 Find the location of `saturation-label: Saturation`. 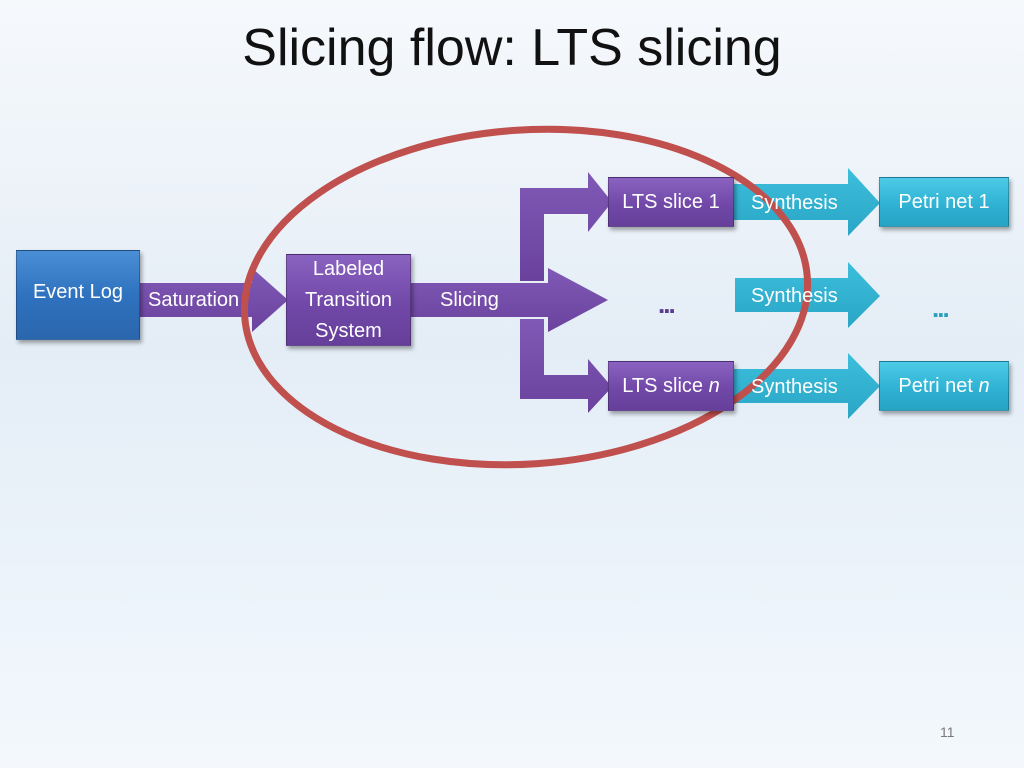

saturation-label: Saturation is located at coordinates (194, 300).